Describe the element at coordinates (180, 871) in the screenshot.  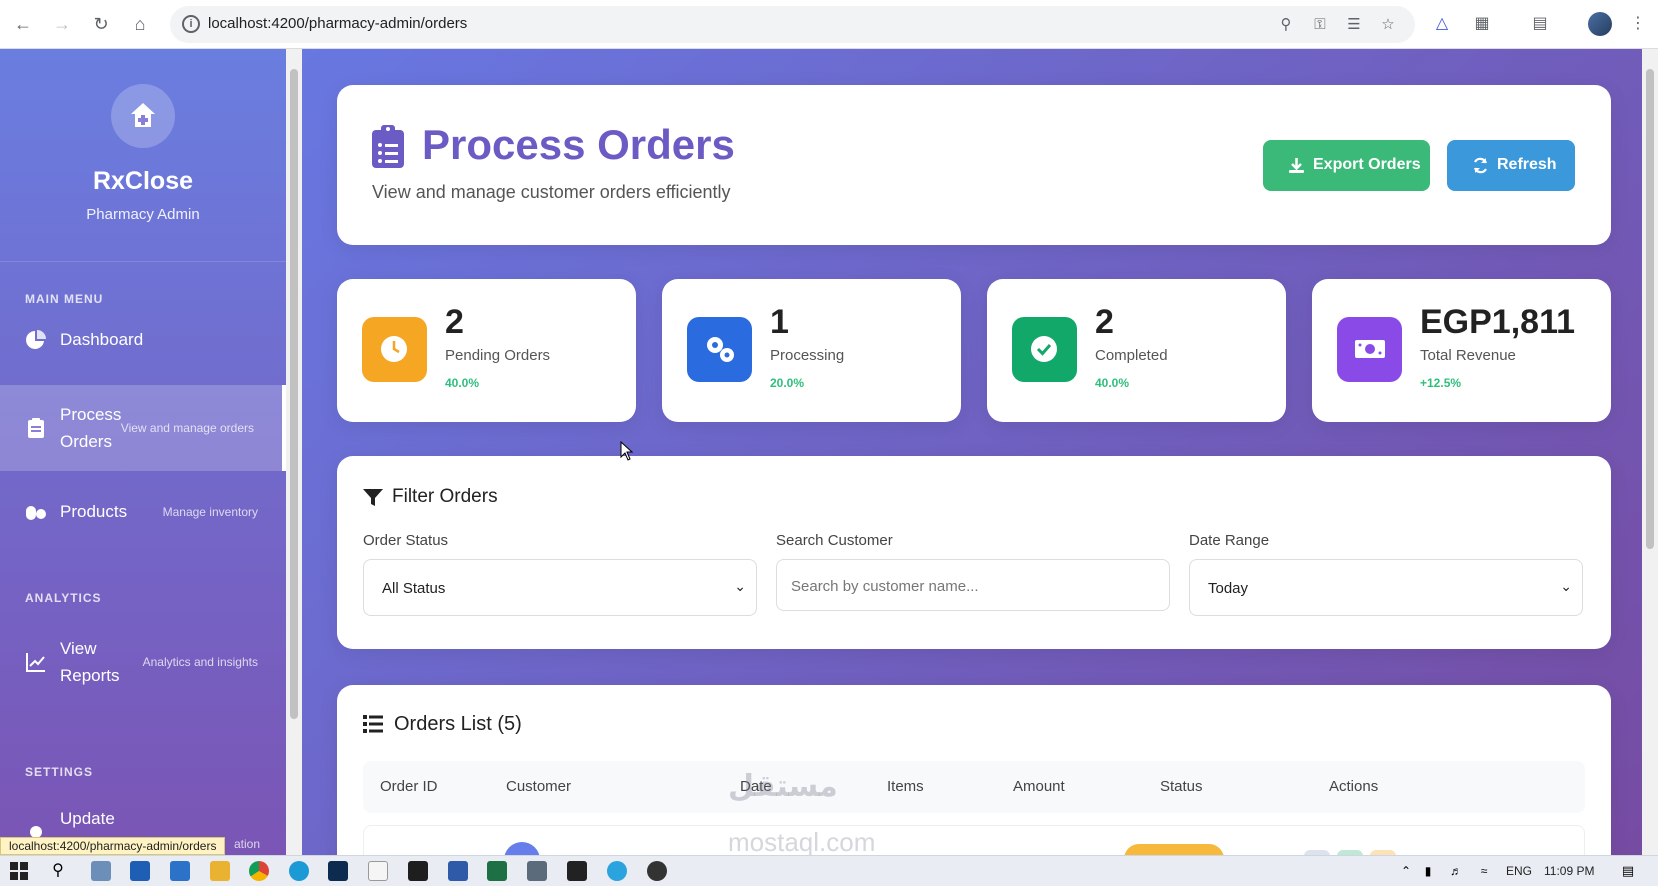
I see `mail-icon` at that location.